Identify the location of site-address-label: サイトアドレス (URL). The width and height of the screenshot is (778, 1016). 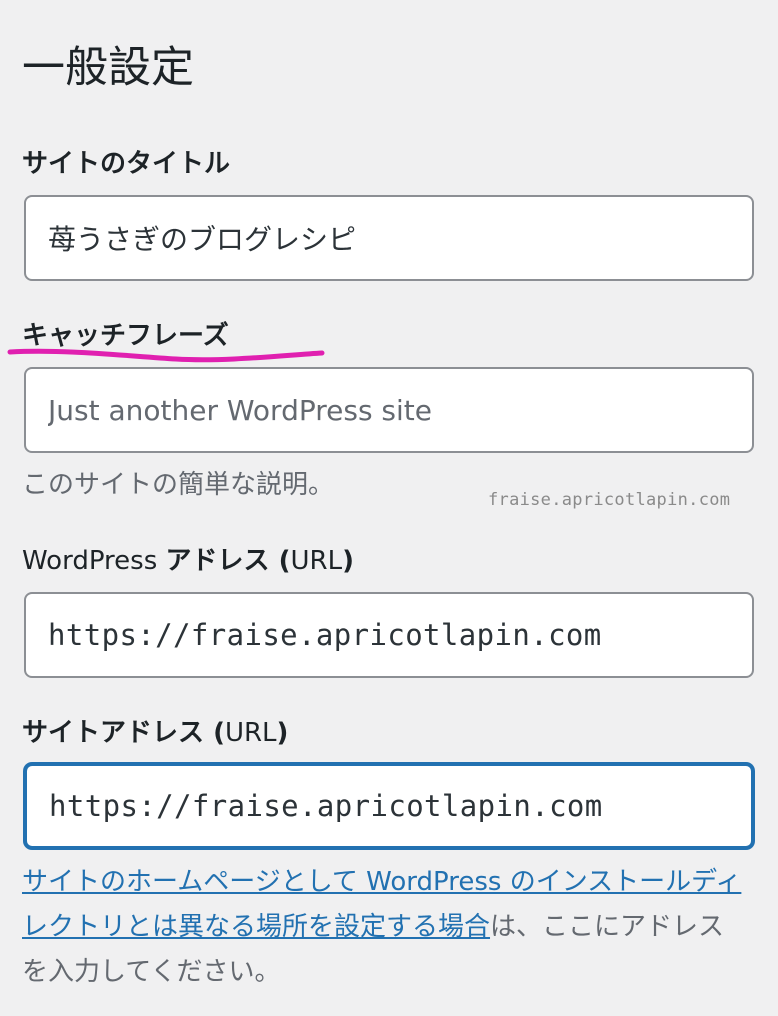
(155, 733).